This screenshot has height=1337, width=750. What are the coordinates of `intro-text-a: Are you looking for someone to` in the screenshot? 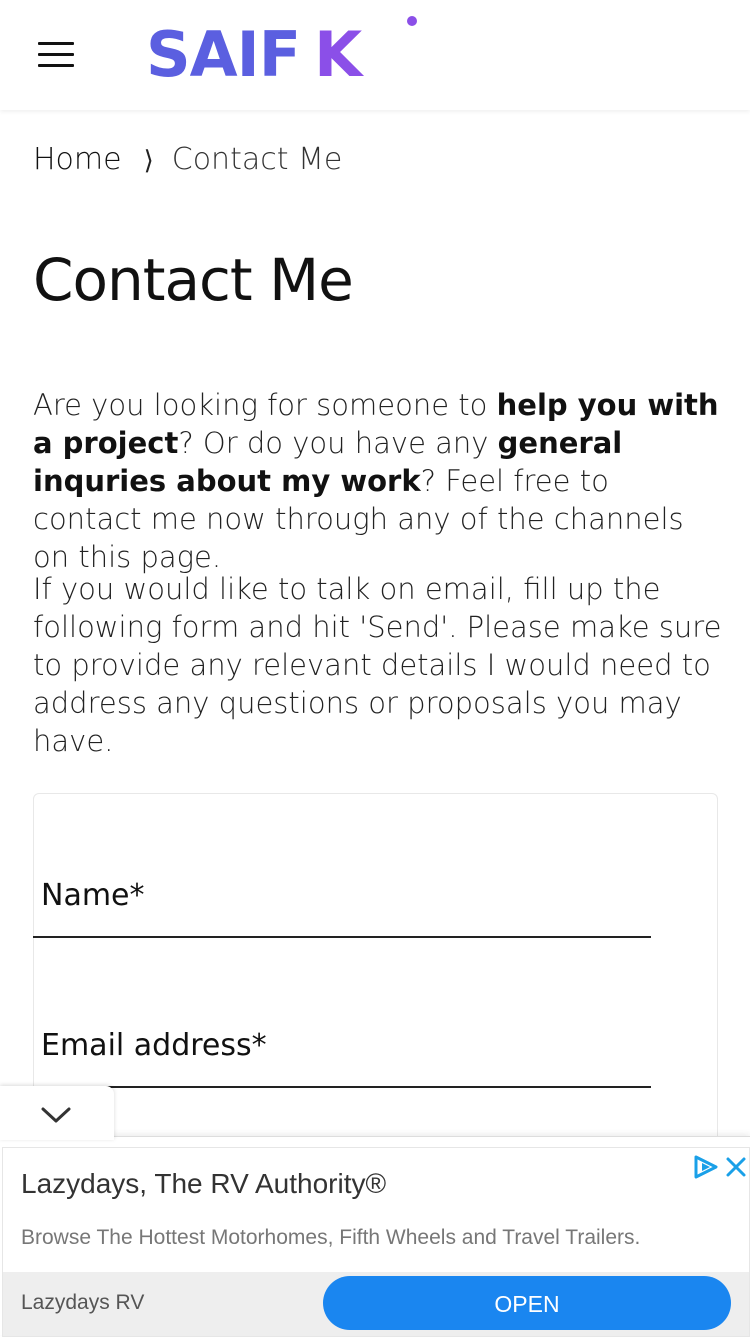 It's located at (265, 405).